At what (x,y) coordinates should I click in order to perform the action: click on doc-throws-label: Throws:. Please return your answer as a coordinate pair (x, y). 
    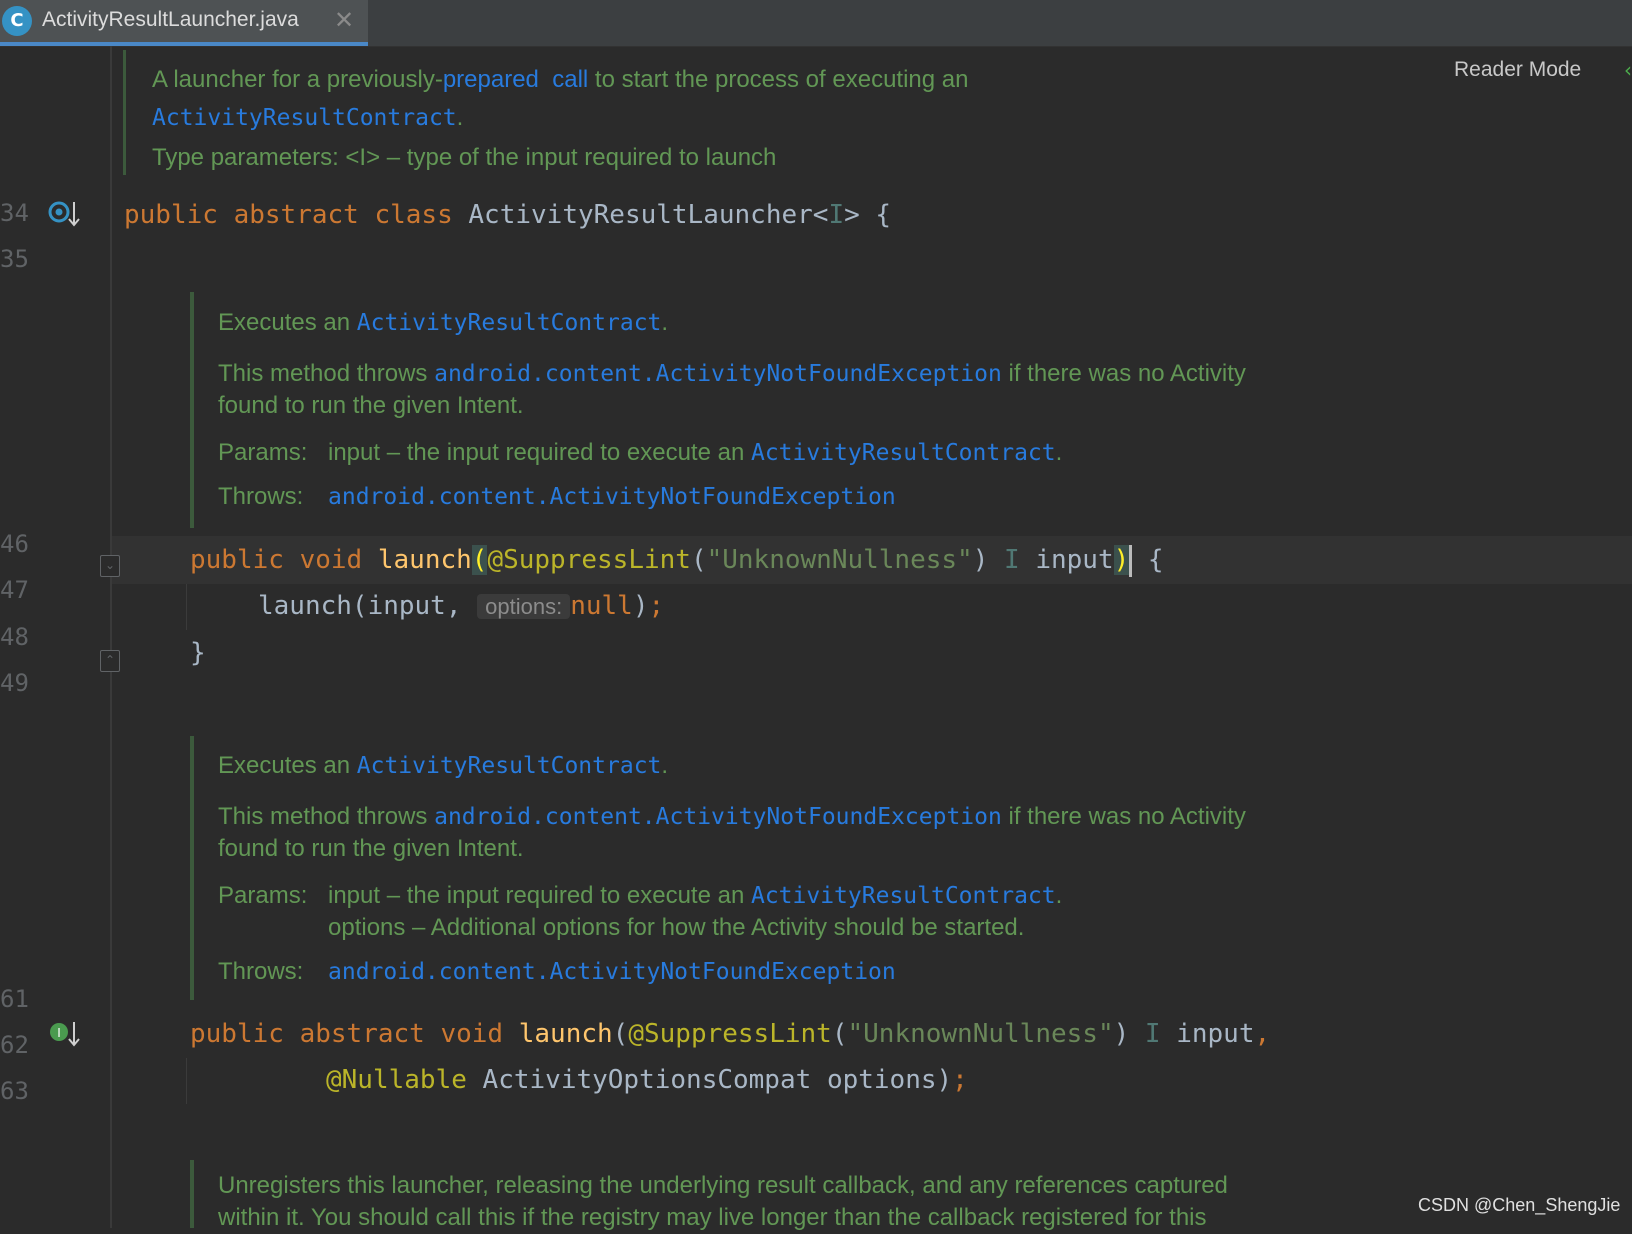
    Looking at the image, I should click on (261, 496).